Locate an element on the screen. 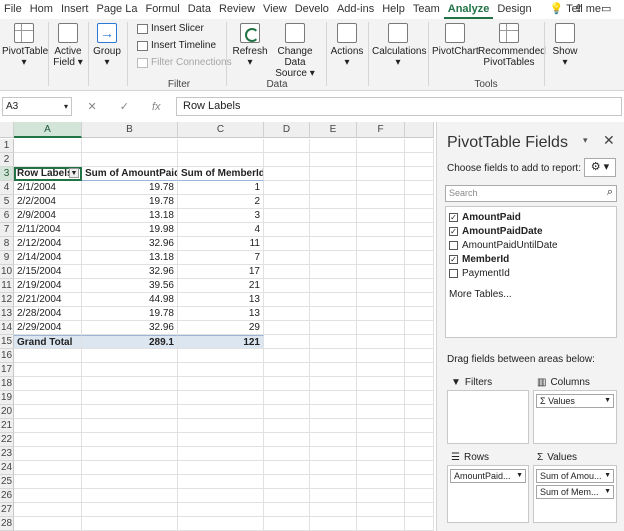 This screenshot has width=624, height=531. row-header: 19 is located at coordinates (7, 398).